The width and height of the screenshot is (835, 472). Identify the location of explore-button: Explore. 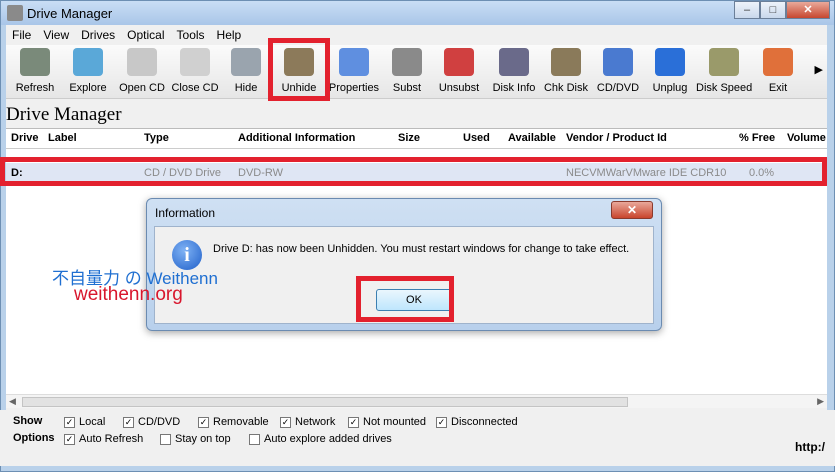
(88, 72).